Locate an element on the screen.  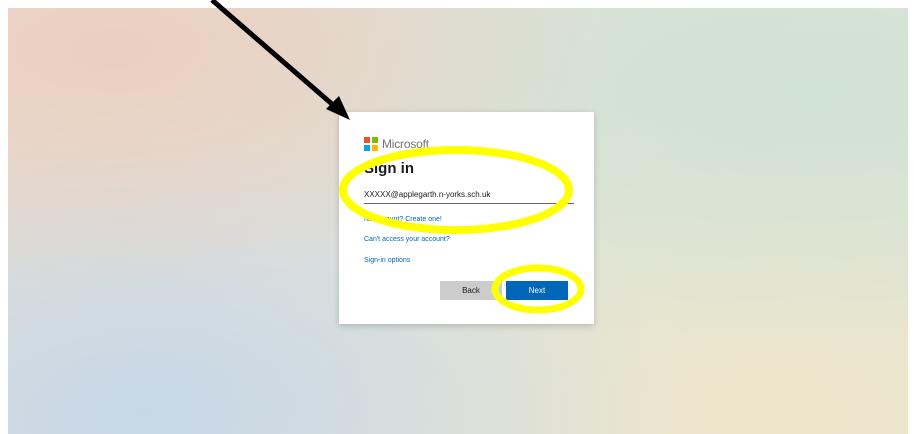
logo-text: Microsoft is located at coordinates (405, 144).